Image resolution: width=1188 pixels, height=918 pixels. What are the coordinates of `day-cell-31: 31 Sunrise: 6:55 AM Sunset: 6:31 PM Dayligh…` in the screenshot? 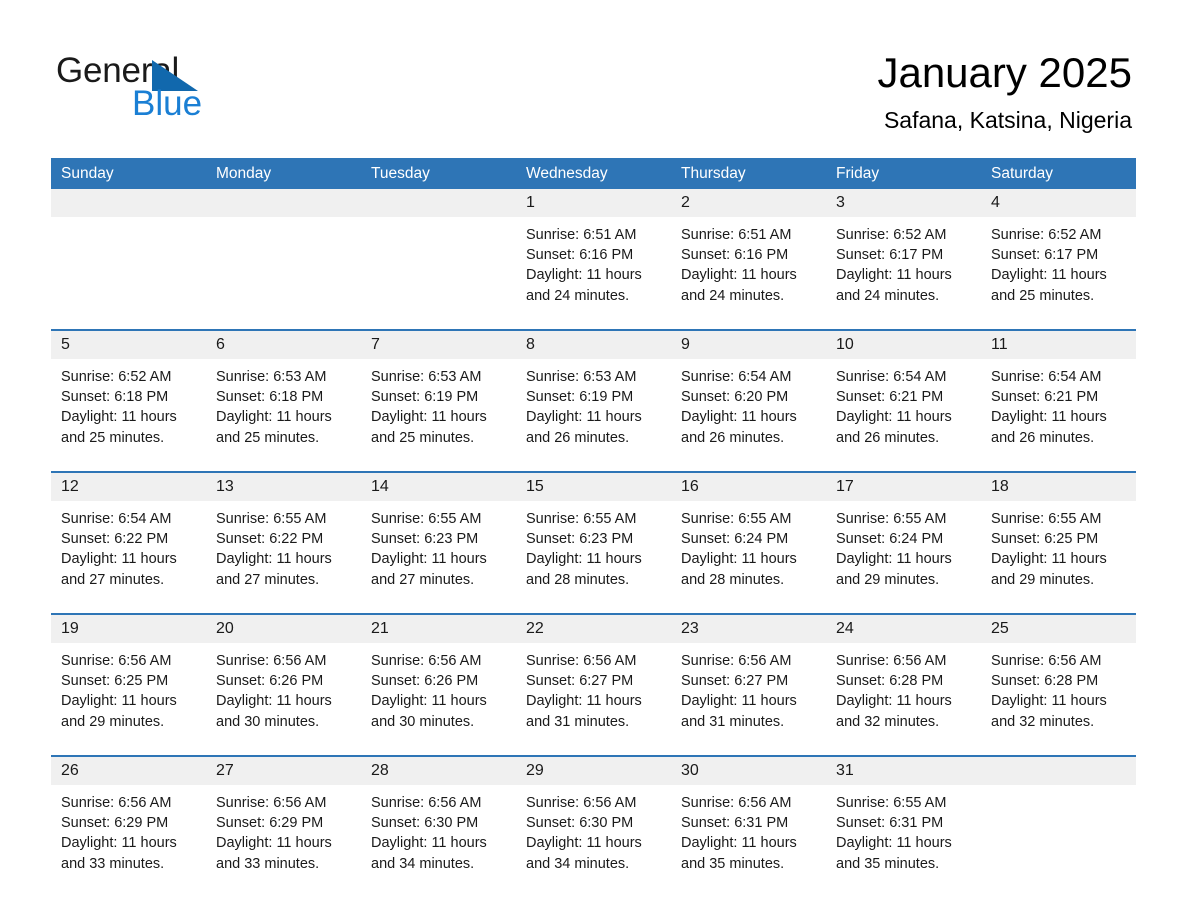 It's located at (903, 823).